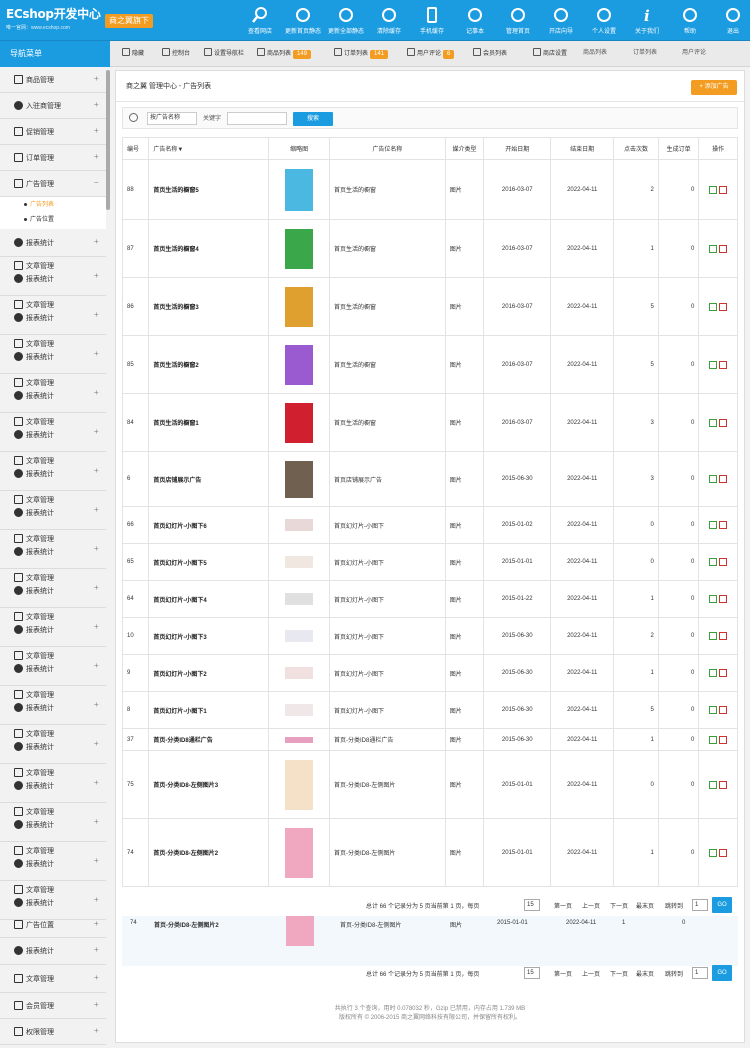 This screenshot has height=1048, width=750. What do you see at coordinates (591, 905) in the screenshot?
I see `pager-prev: 上一页` at bounding box center [591, 905].